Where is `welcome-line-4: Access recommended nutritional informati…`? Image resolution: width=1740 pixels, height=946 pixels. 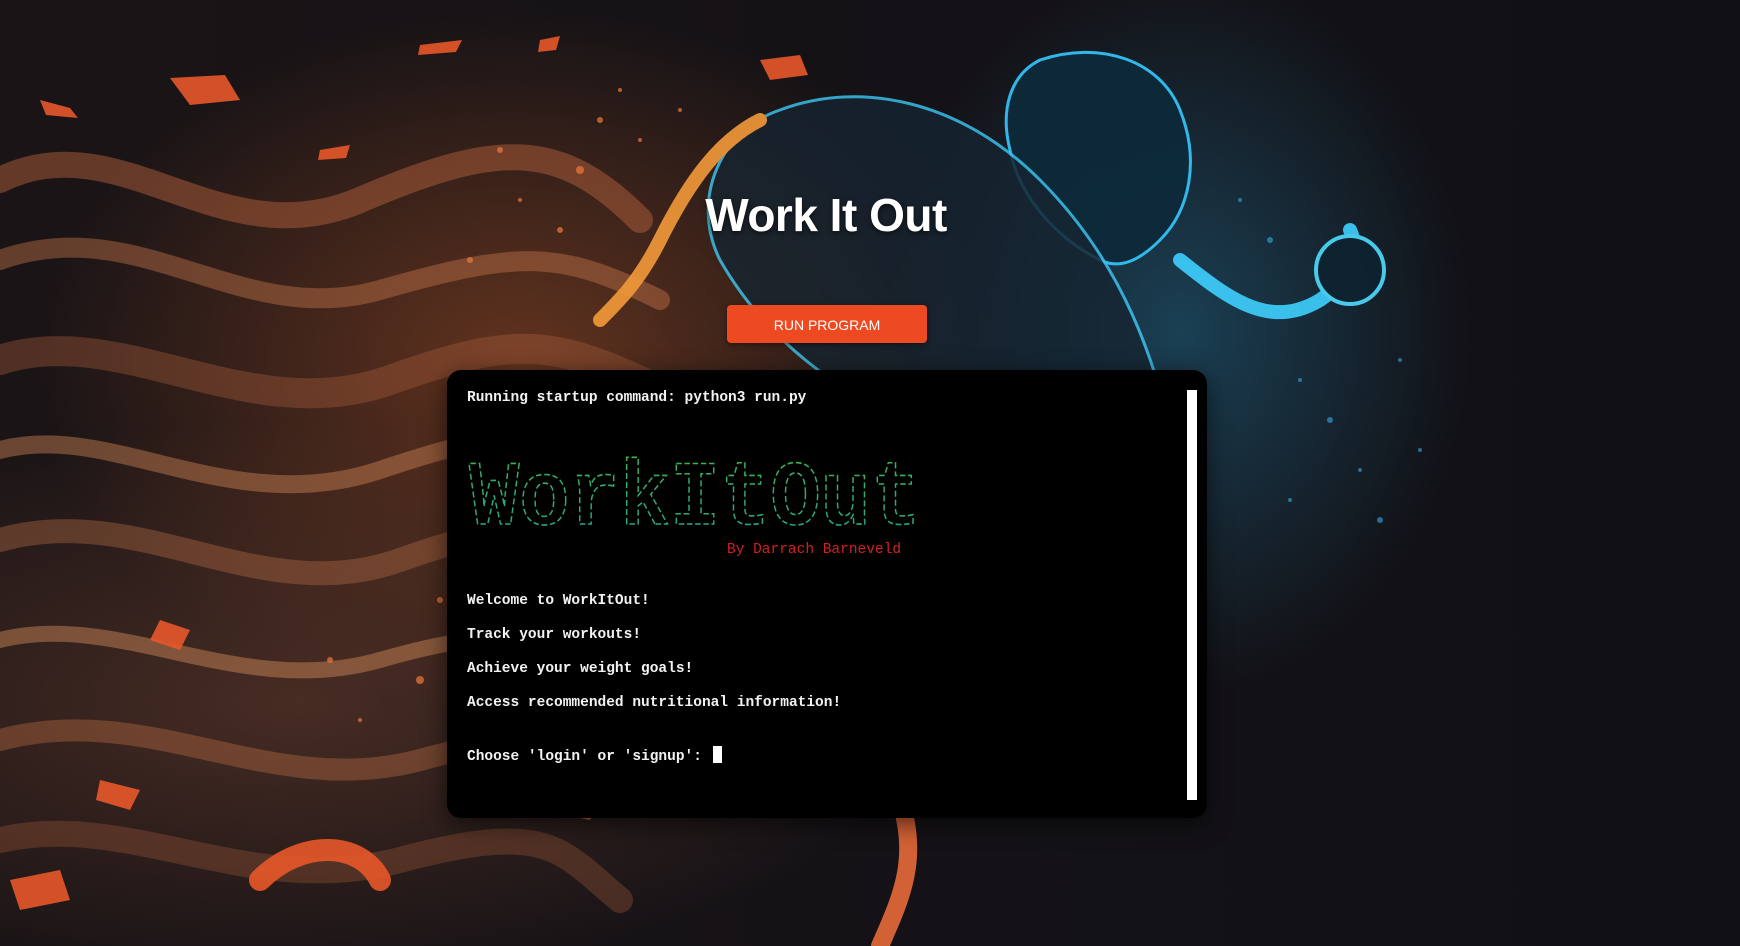 welcome-line-4: Access recommended nutritional informati… is located at coordinates (654, 703).